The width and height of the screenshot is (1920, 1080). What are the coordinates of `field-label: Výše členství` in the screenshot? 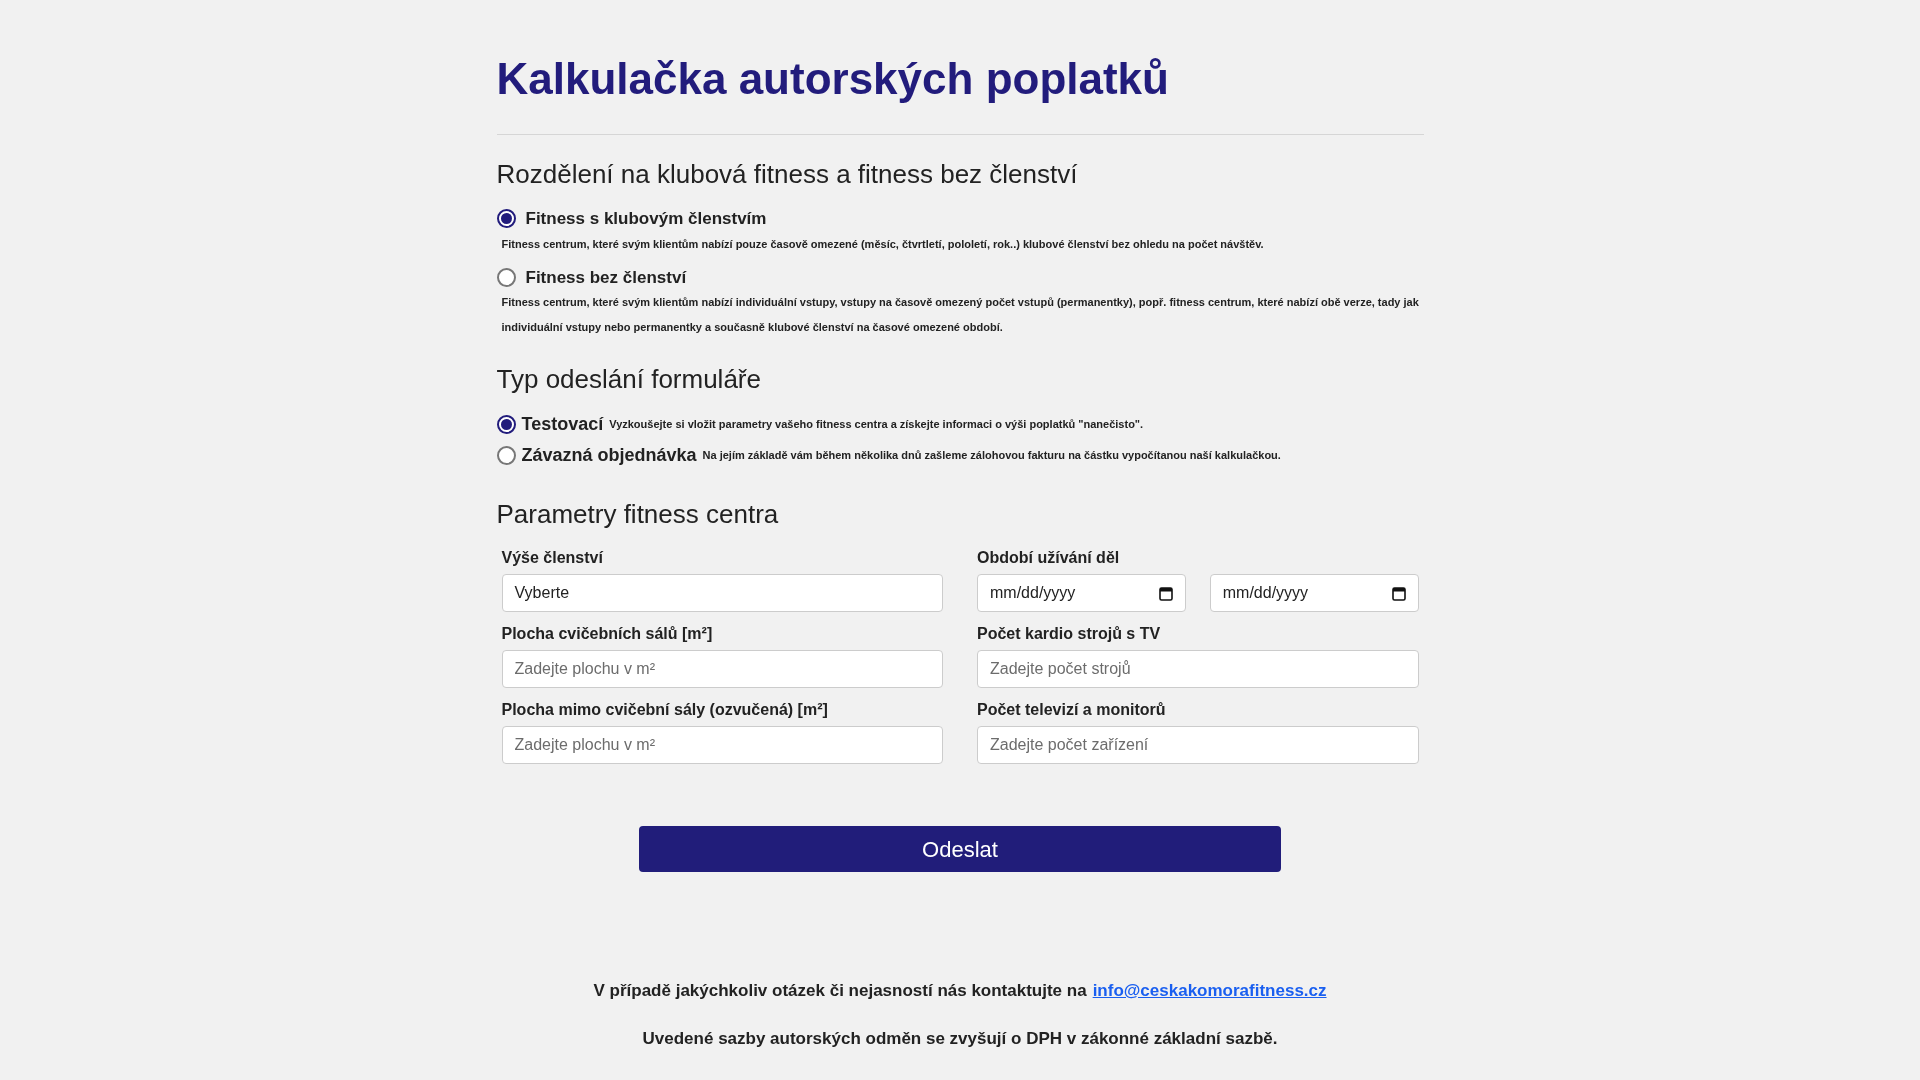 It's located at (552, 558).